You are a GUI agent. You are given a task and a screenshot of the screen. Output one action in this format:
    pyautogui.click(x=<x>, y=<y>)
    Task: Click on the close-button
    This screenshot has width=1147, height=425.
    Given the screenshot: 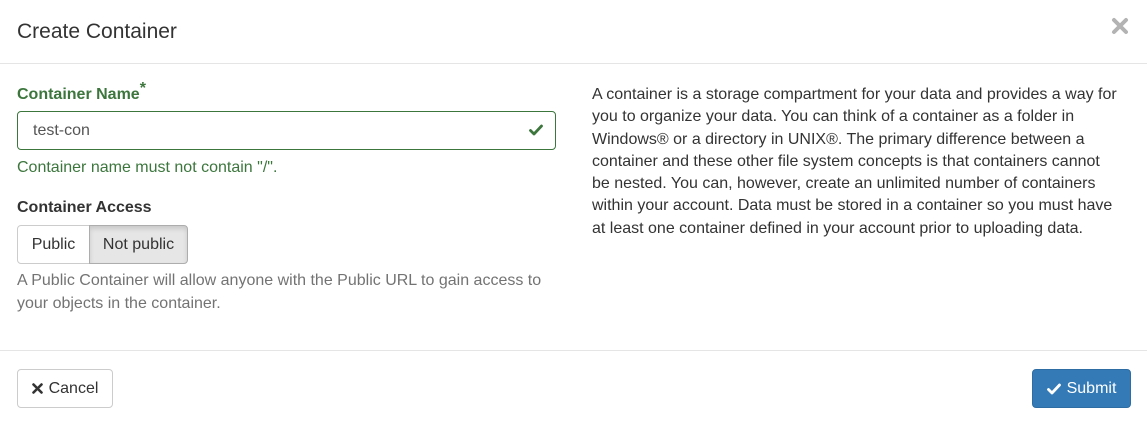 What is the action you would take?
    pyautogui.click(x=1121, y=27)
    